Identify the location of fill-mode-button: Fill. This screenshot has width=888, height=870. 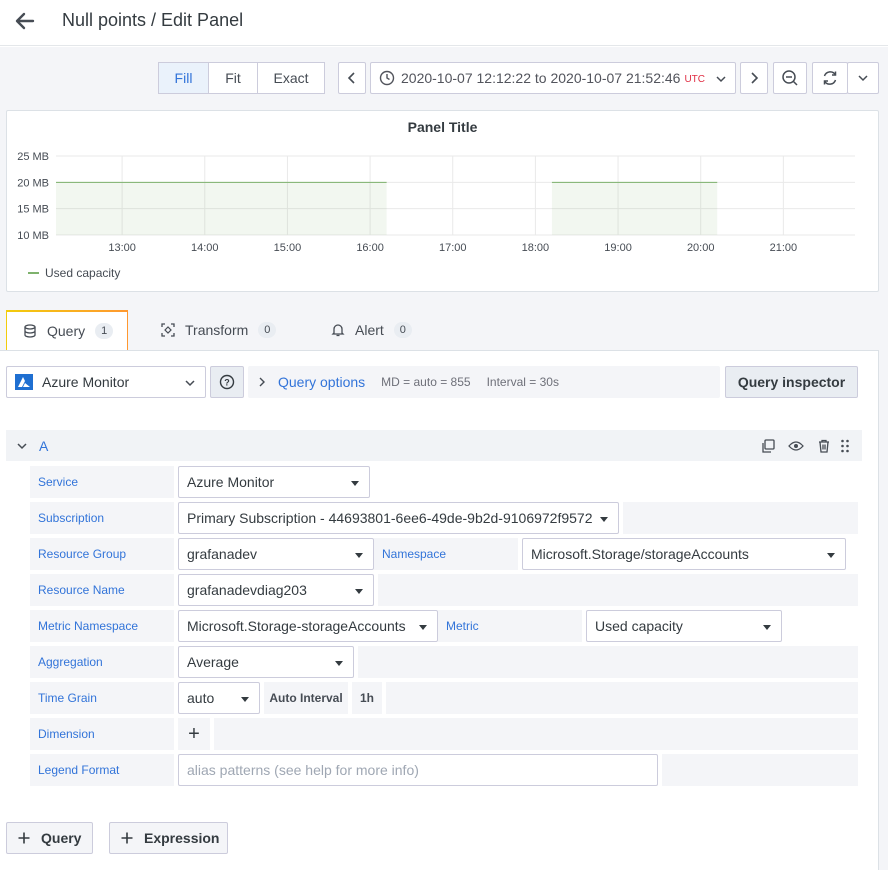
(183, 78).